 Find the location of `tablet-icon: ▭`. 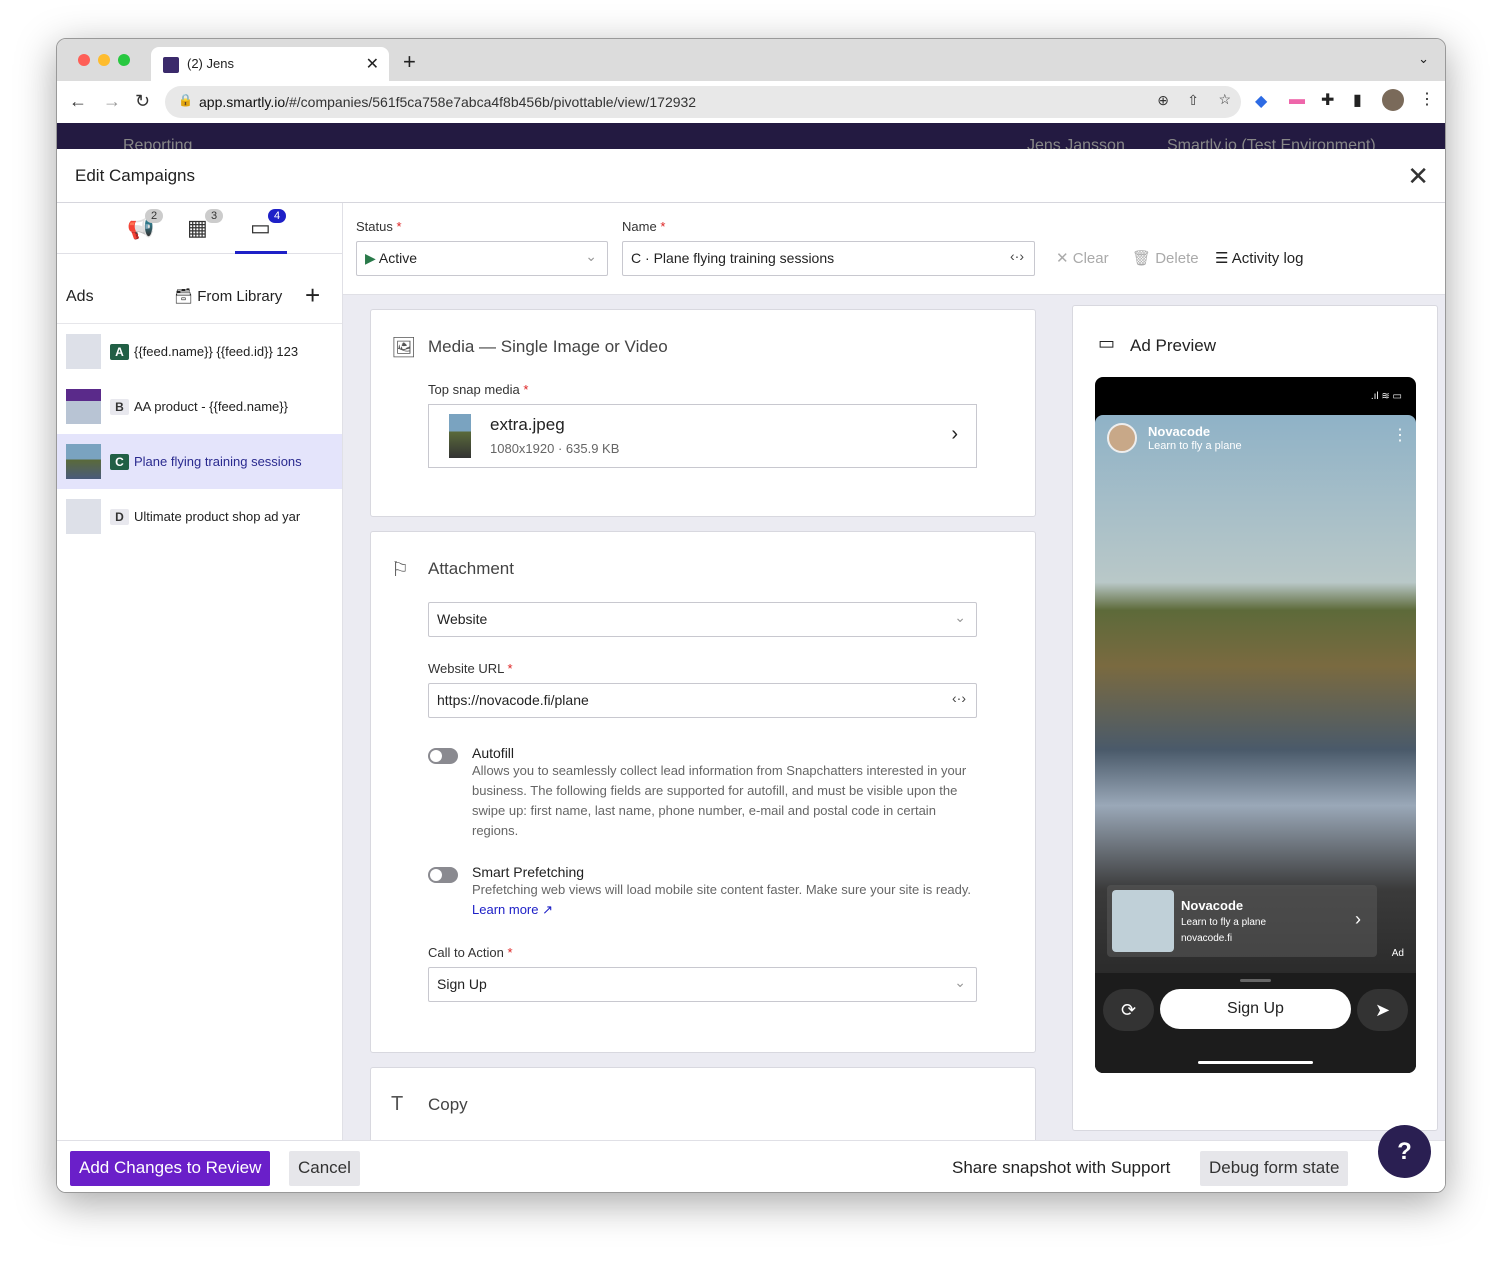

tablet-icon: ▭ is located at coordinates (1107, 343).